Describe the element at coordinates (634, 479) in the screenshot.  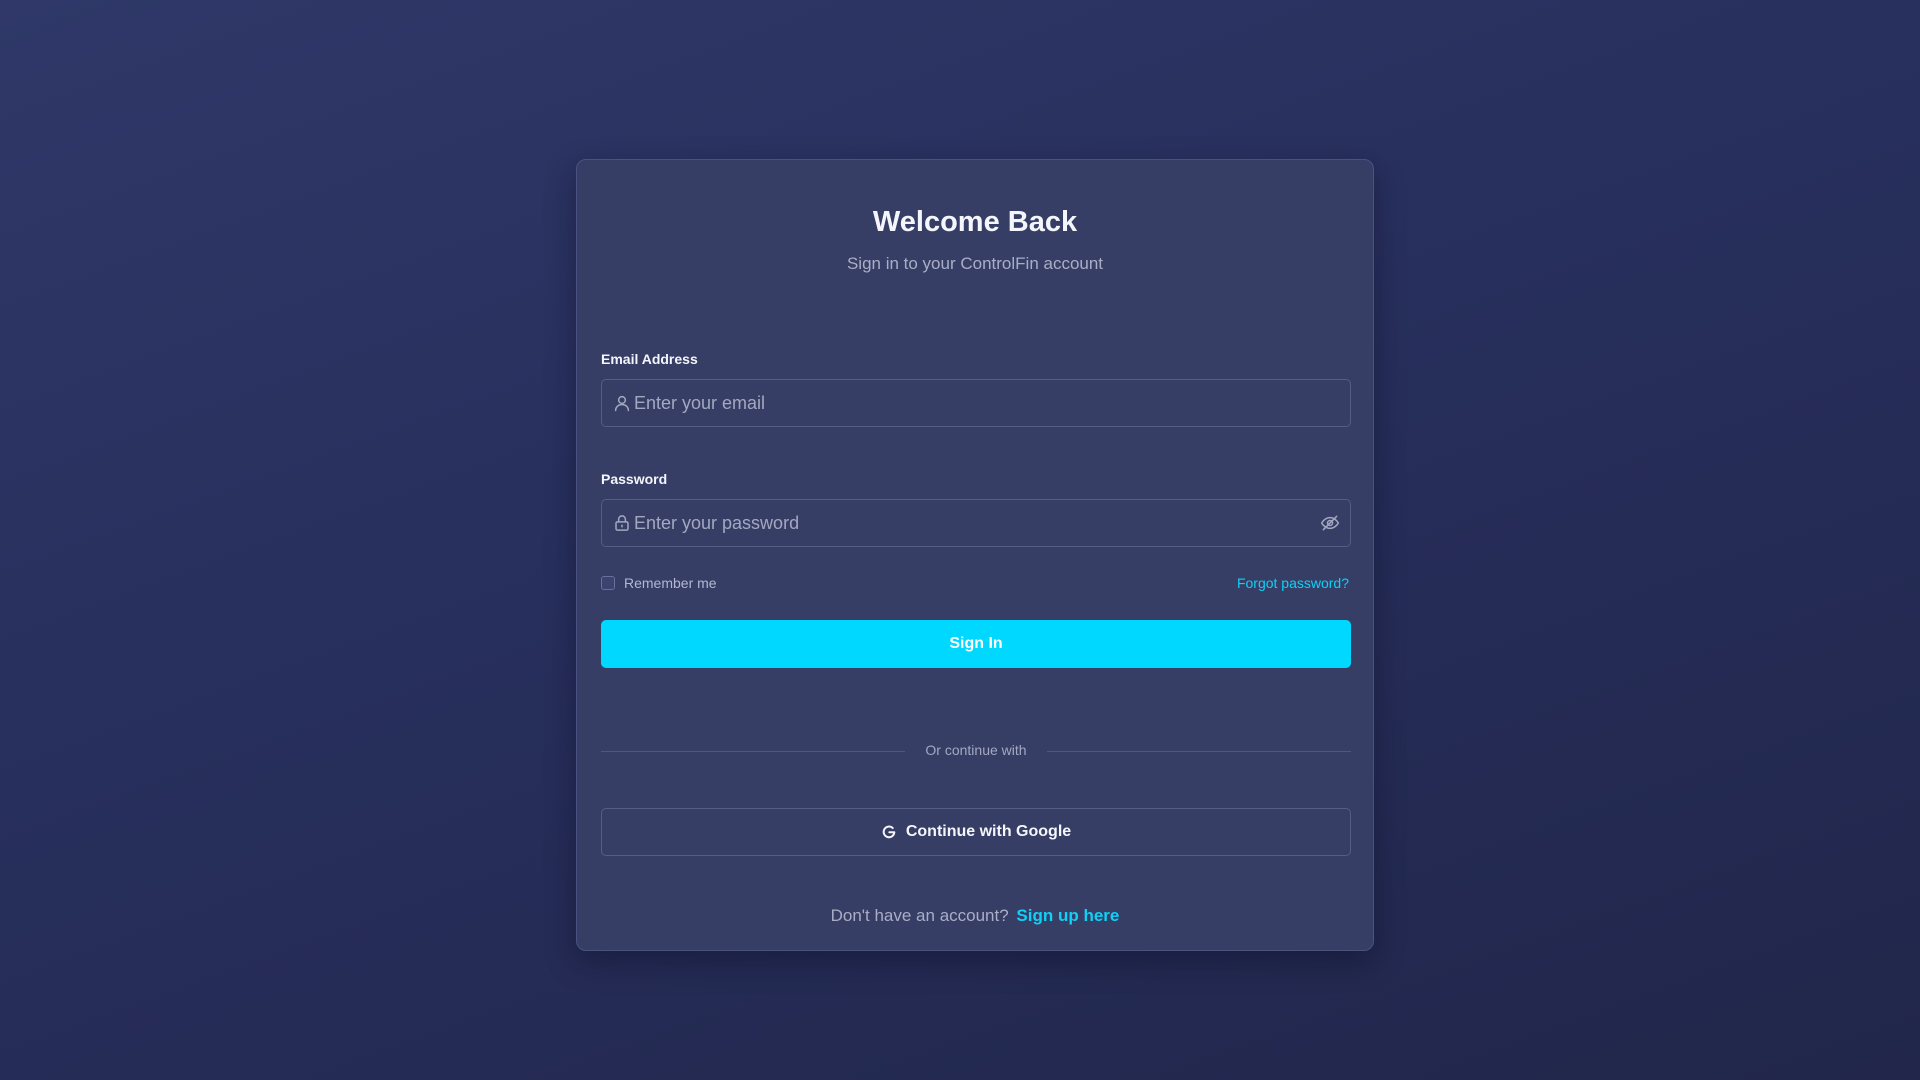
I see `password-label: Password` at that location.